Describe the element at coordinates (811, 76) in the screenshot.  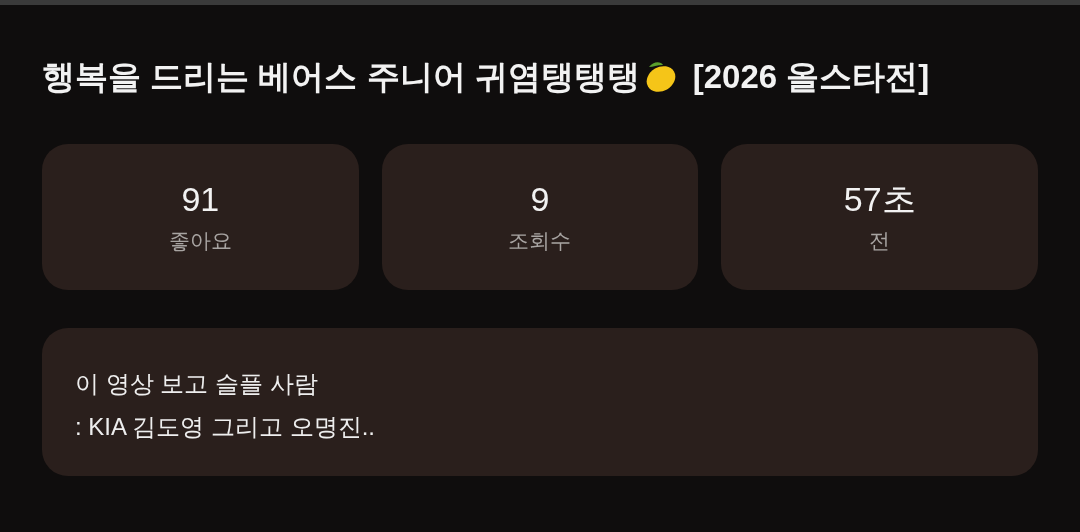
I see `title-tag: [2026 올스타전]` at that location.